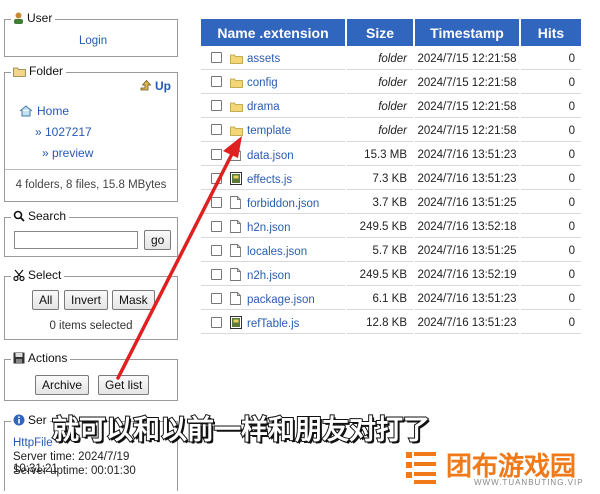  I want to click on watermark-url: WWW.TUANBUTING.VIP, so click(529, 482).